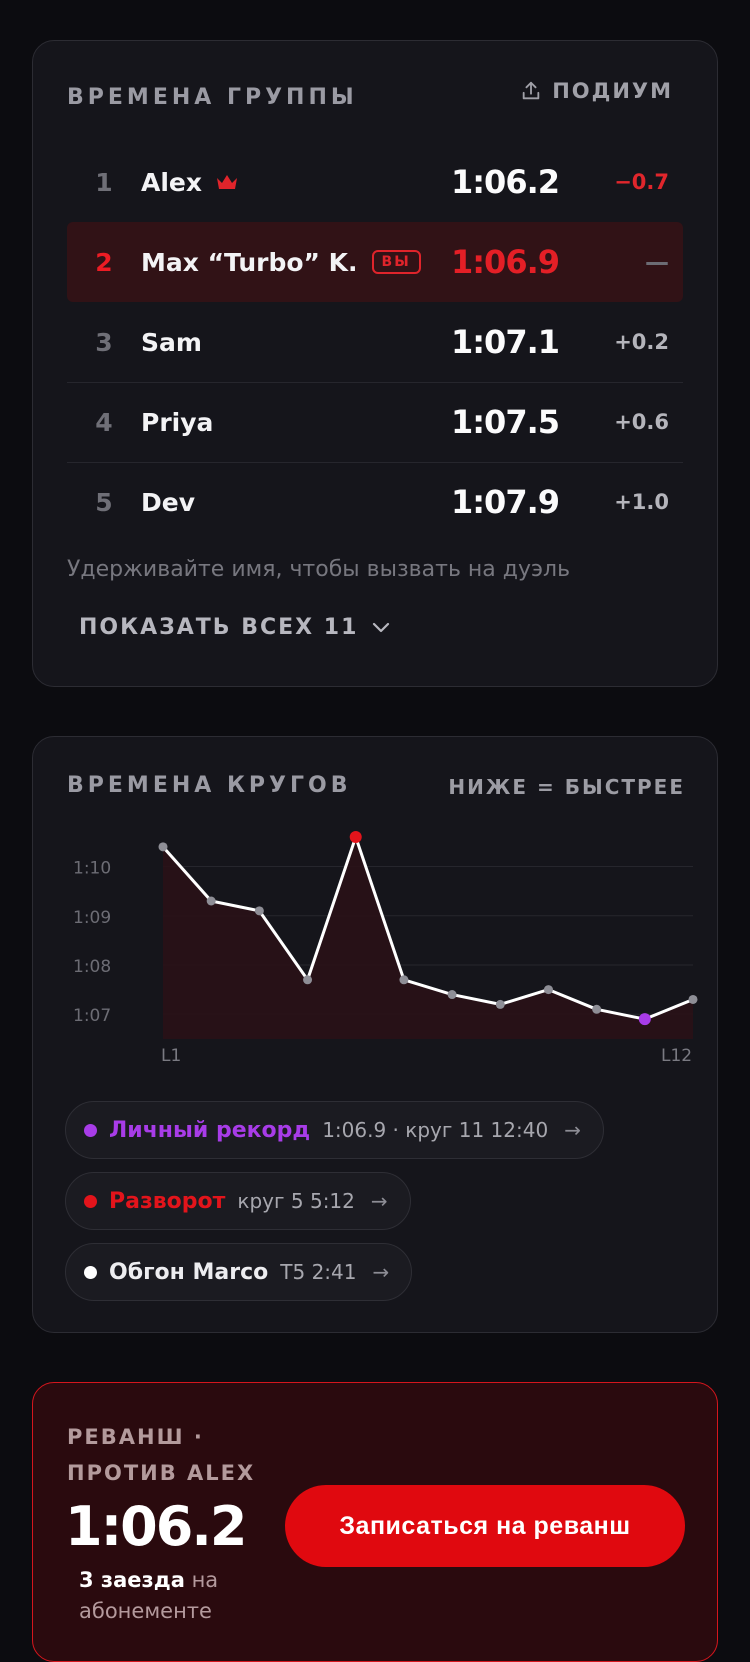 The width and height of the screenshot is (750, 1662). What do you see at coordinates (210, 1130) in the screenshot?
I see `event-label: Личный рекорд` at bounding box center [210, 1130].